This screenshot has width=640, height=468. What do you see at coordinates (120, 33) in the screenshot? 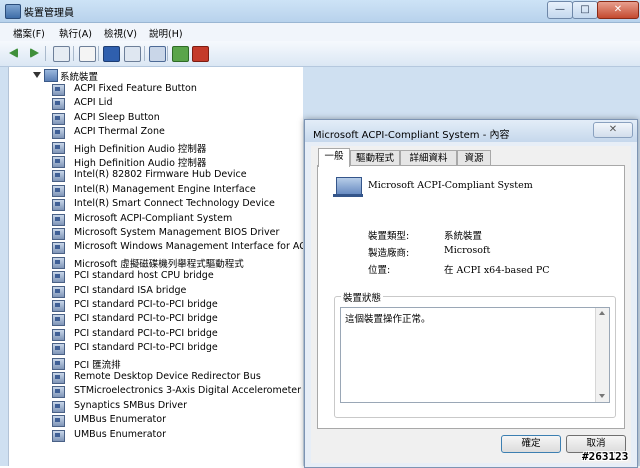
I see `menu-view: 檢視(V)` at bounding box center [120, 33].